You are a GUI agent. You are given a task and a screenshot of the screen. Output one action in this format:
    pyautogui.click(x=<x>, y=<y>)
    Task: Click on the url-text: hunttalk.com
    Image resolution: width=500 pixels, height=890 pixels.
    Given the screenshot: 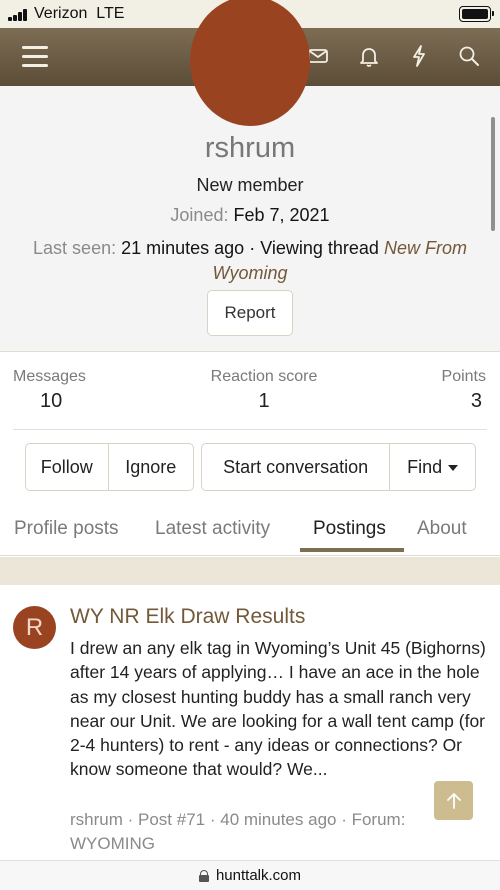 What is the action you would take?
    pyautogui.click(x=258, y=875)
    